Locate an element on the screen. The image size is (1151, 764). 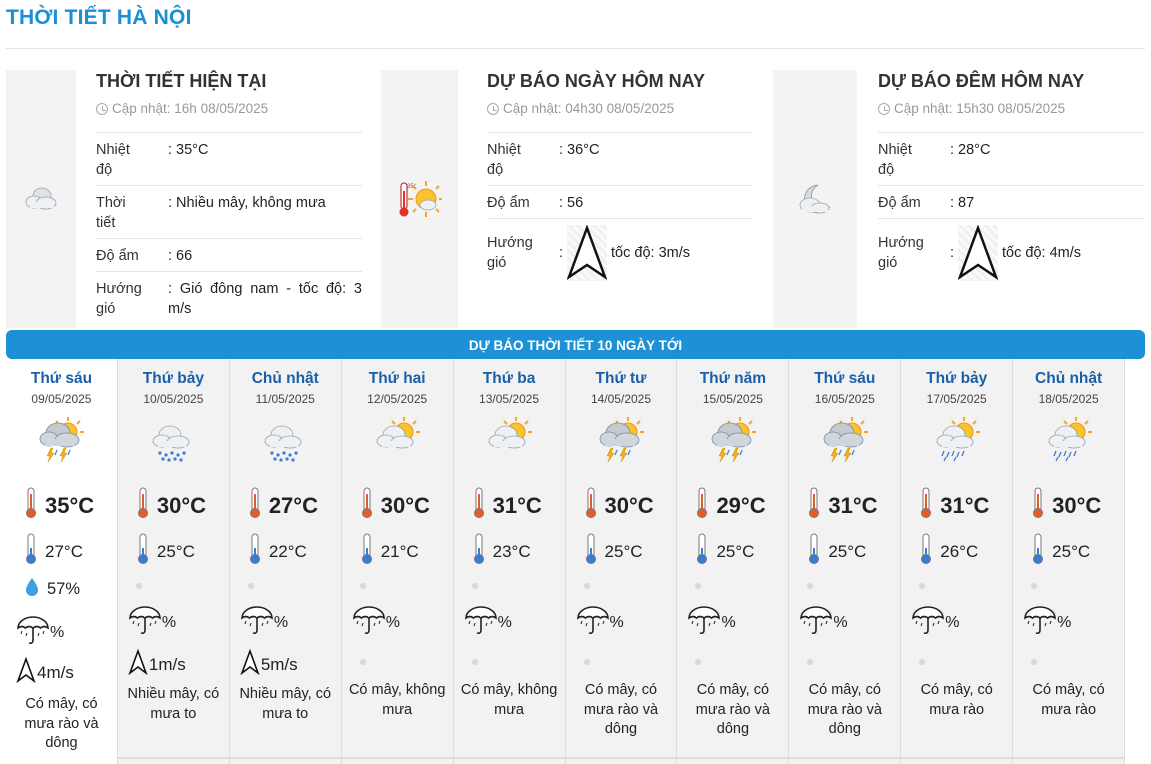
day-description: Nhiều mây, có mưa to is located at coordinates (285, 704).